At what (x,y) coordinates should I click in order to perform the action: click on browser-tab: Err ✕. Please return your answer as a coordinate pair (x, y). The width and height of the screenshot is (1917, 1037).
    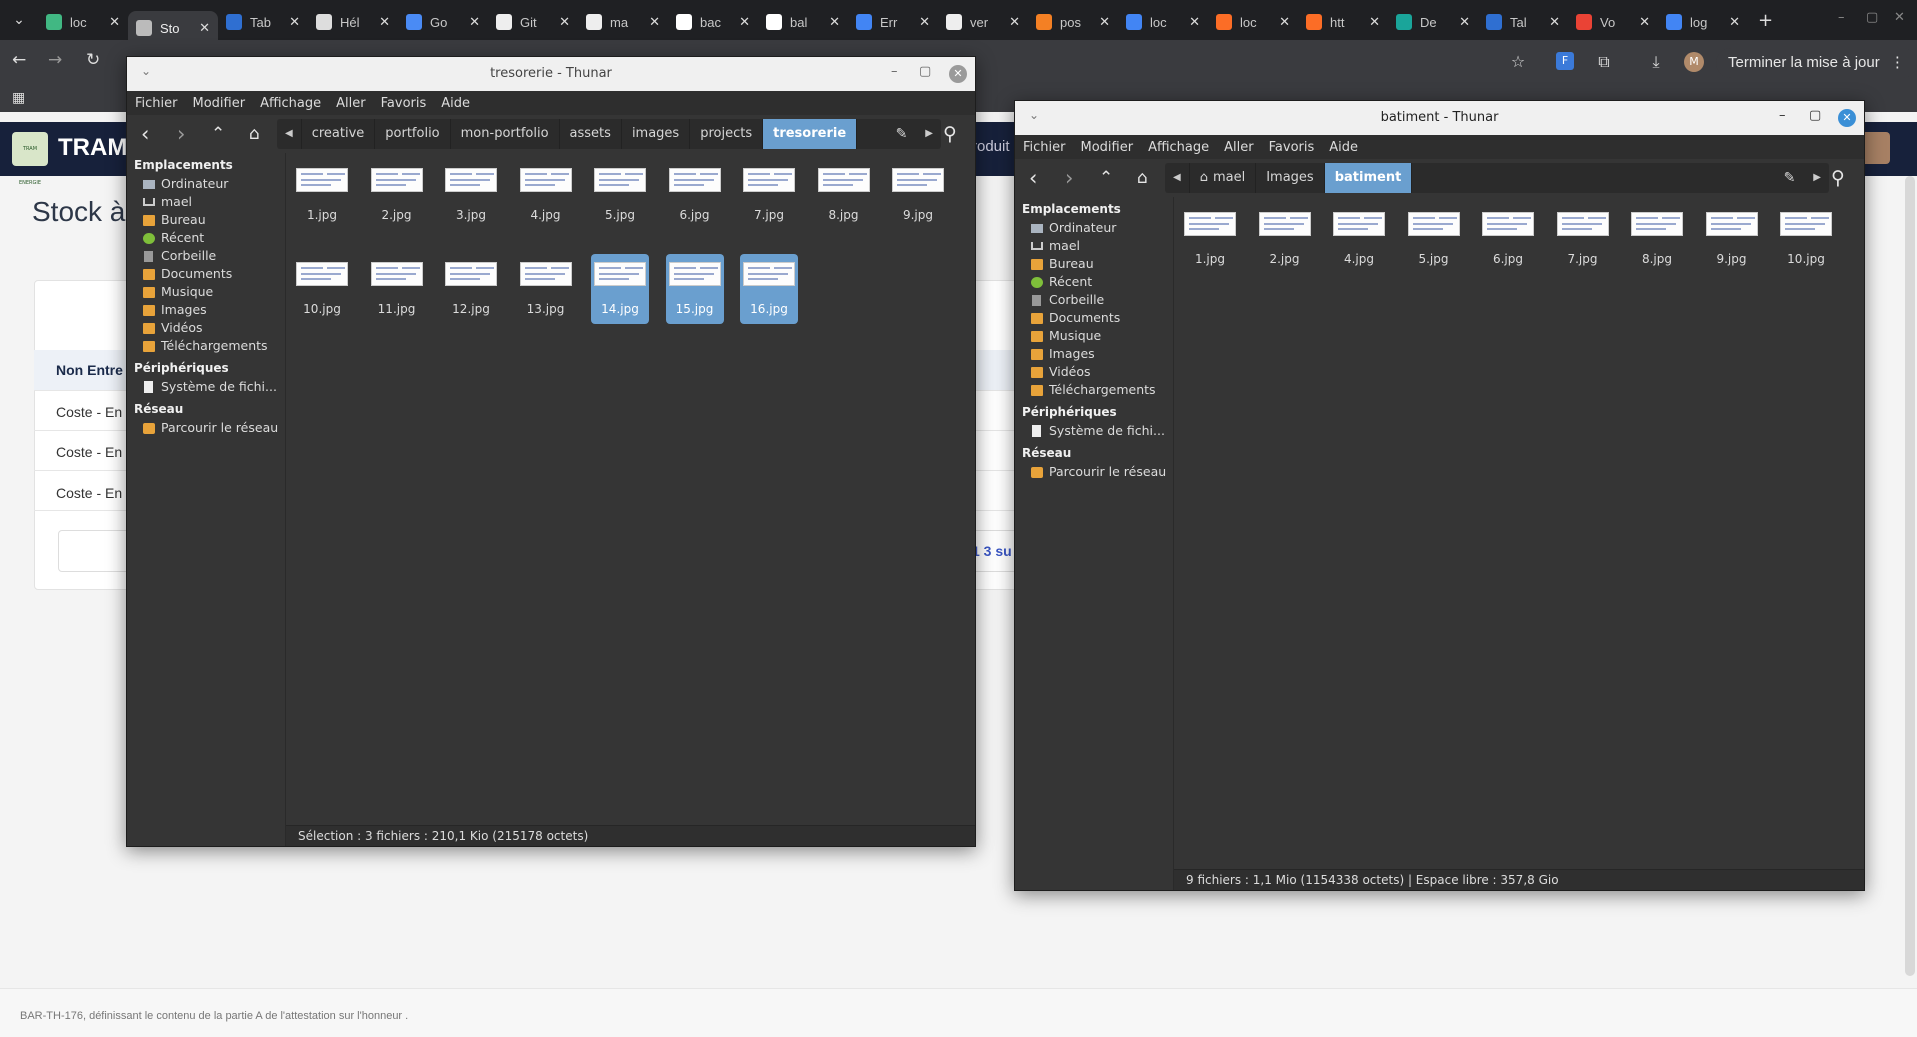
    Looking at the image, I should click on (893, 22).